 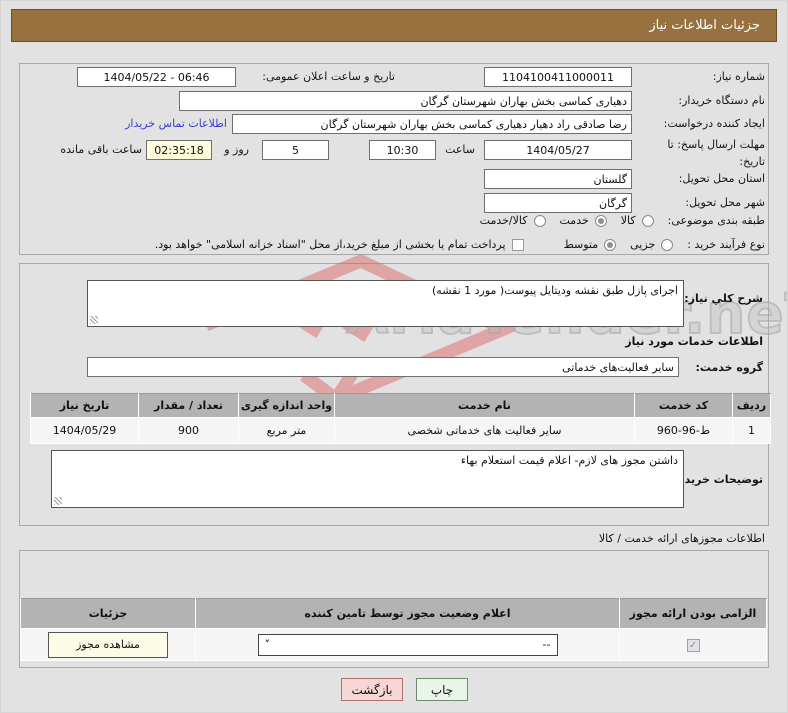 What do you see at coordinates (176, 123) in the screenshot?
I see `buyer-contact-link: اطلاعات تماس خریدار` at bounding box center [176, 123].